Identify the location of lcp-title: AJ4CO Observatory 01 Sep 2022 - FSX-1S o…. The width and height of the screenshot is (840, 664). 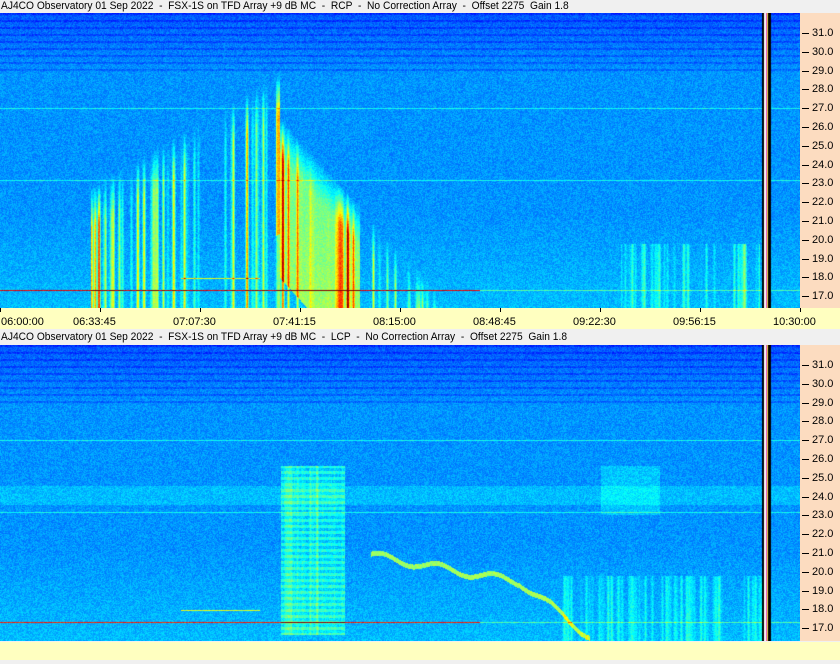
(284, 337).